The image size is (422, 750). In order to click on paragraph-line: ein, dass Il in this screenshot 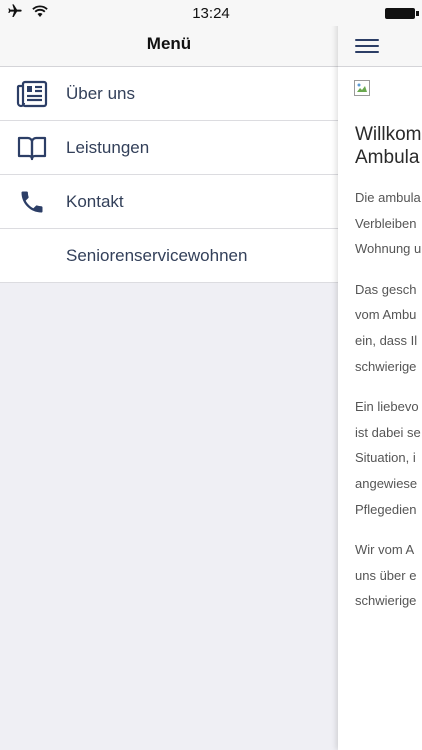, I will do `click(386, 340)`.